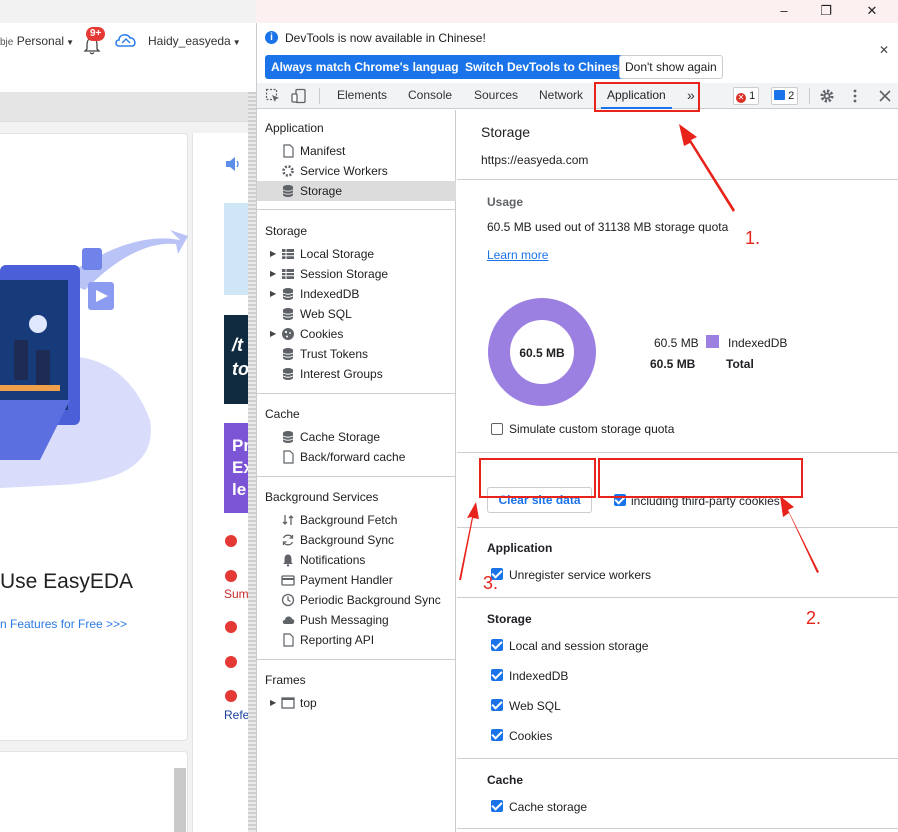  What do you see at coordinates (497, 735) in the screenshot?
I see `cookies-checkbox` at bounding box center [497, 735].